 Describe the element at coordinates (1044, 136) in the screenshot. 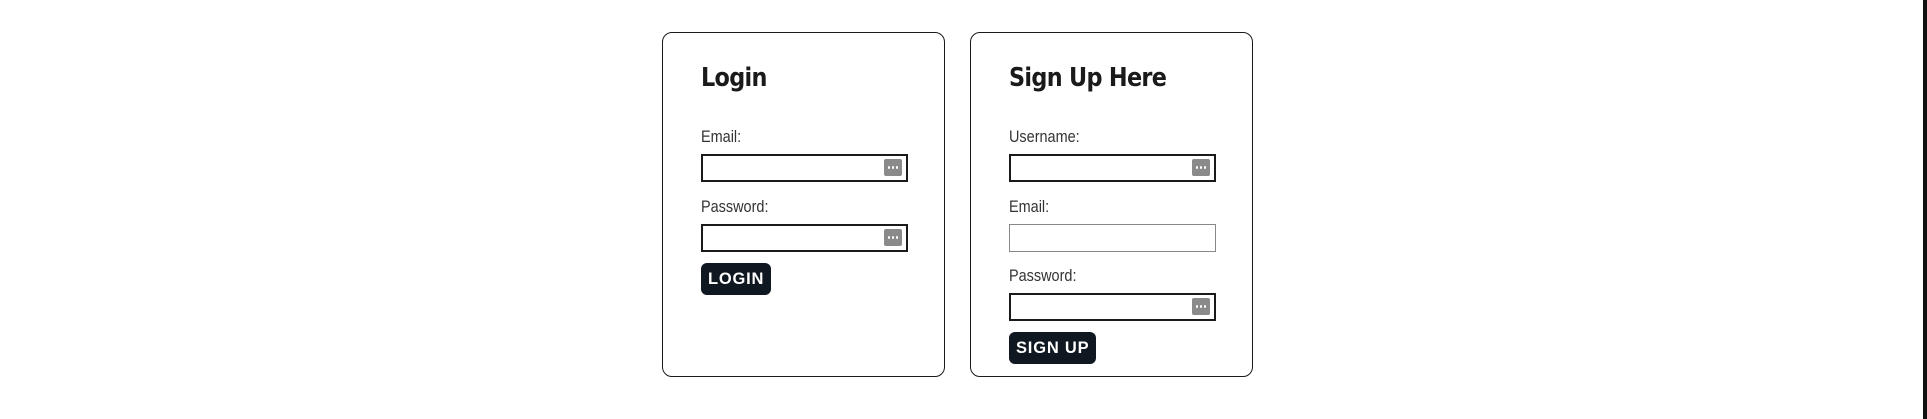

I see `signup-username-label: Username:` at that location.